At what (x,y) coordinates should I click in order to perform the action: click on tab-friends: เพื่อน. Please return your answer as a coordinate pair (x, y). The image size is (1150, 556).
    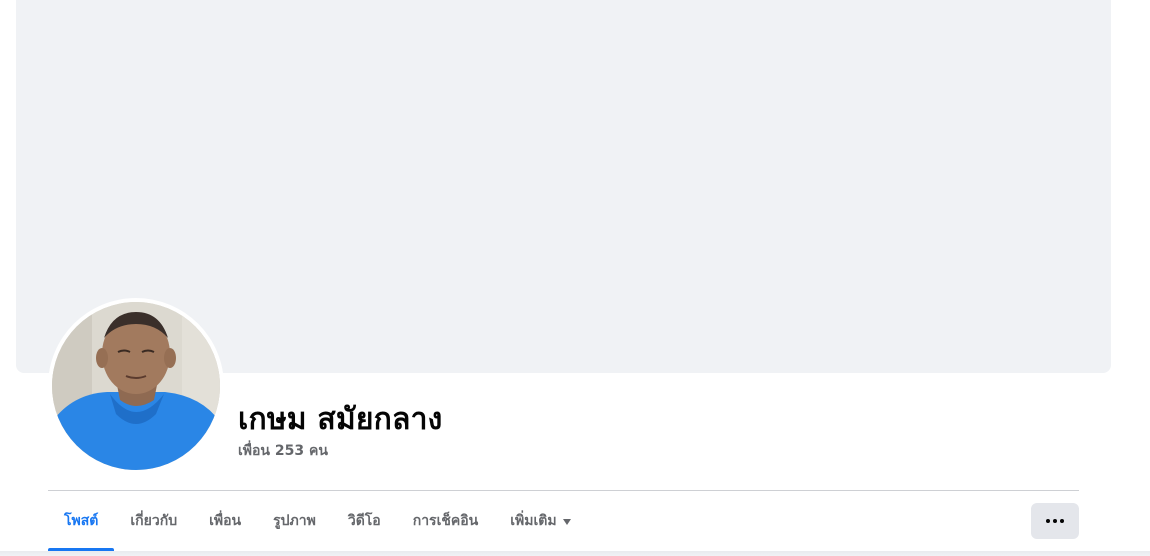
    Looking at the image, I should click on (225, 521).